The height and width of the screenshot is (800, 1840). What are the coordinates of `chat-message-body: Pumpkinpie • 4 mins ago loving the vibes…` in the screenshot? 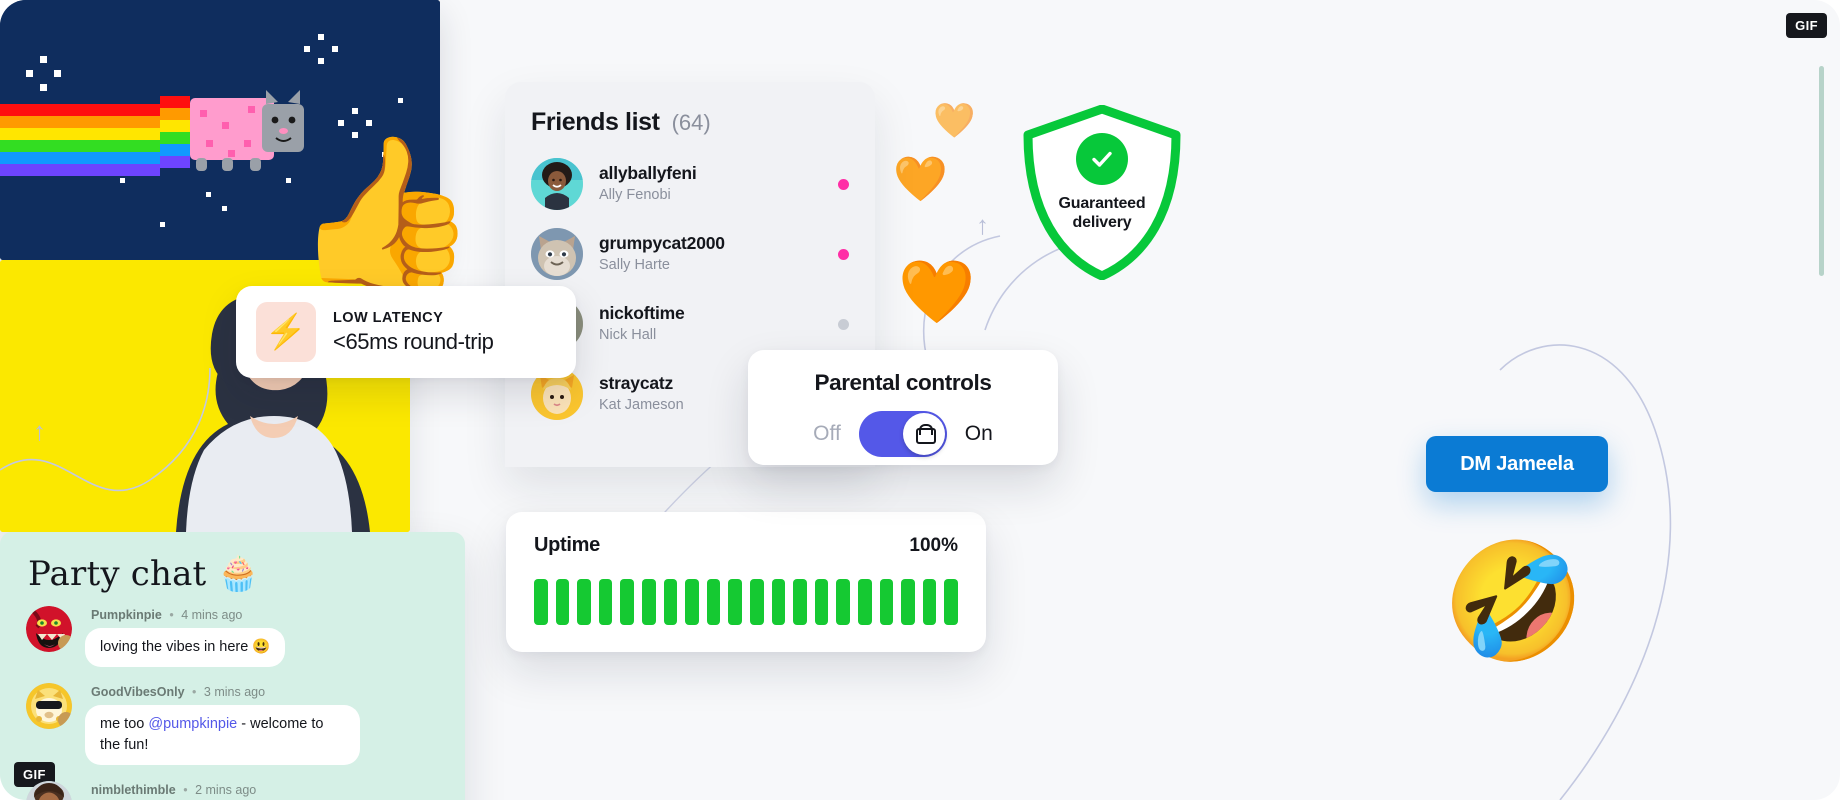 It's located at (264, 637).